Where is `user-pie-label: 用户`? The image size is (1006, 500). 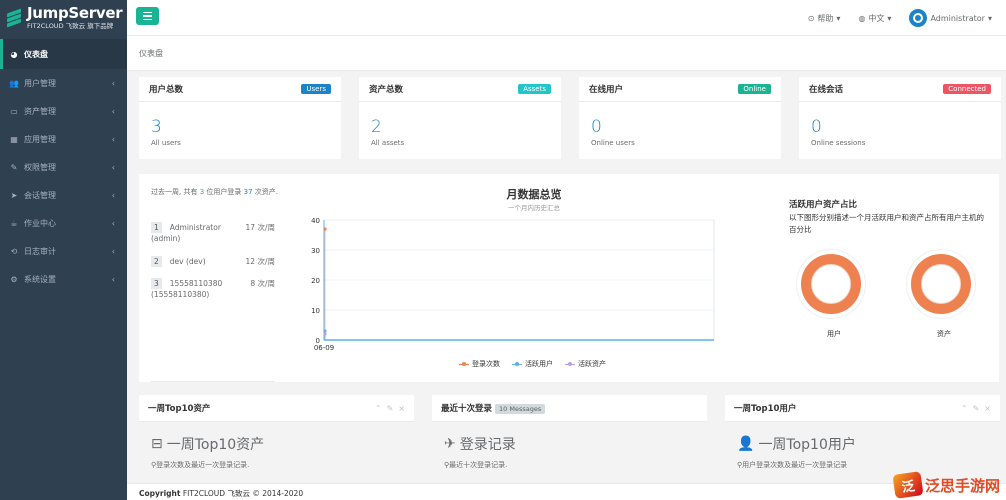
user-pie-label: 用户 is located at coordinates (834, 334).